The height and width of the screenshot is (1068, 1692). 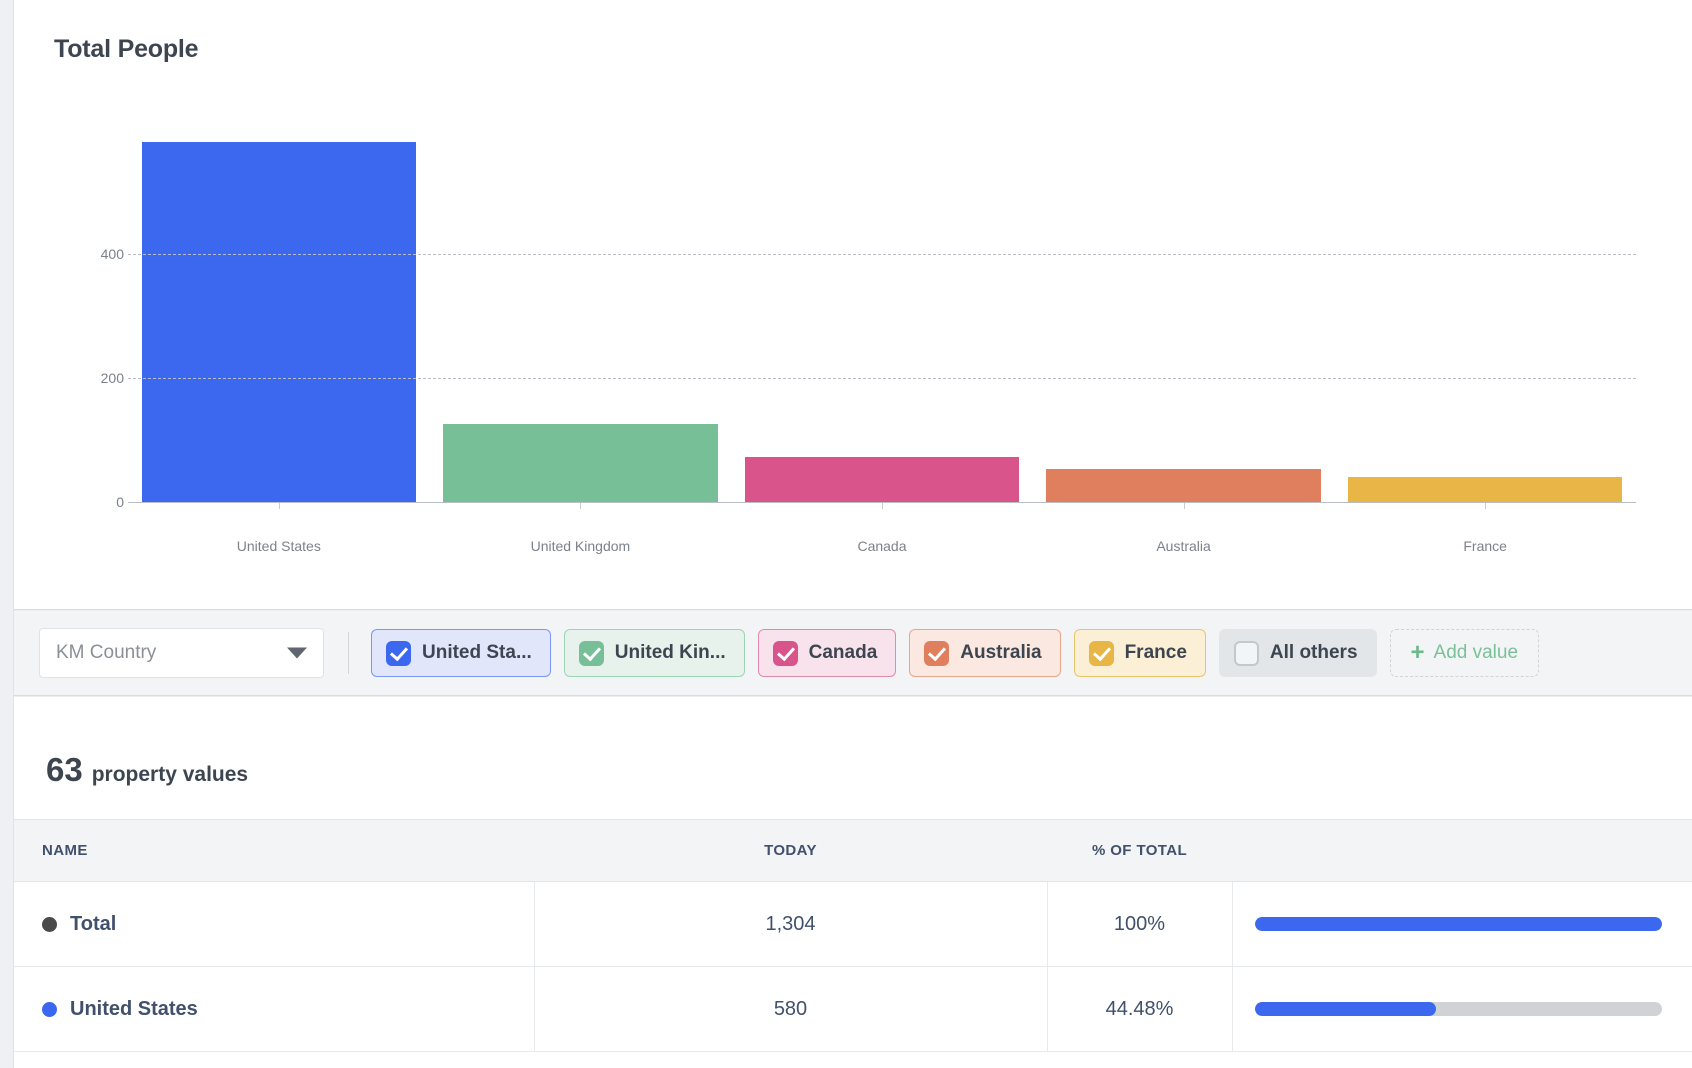 I want to click on bar-slot: France, so click(x=1485, y=342).